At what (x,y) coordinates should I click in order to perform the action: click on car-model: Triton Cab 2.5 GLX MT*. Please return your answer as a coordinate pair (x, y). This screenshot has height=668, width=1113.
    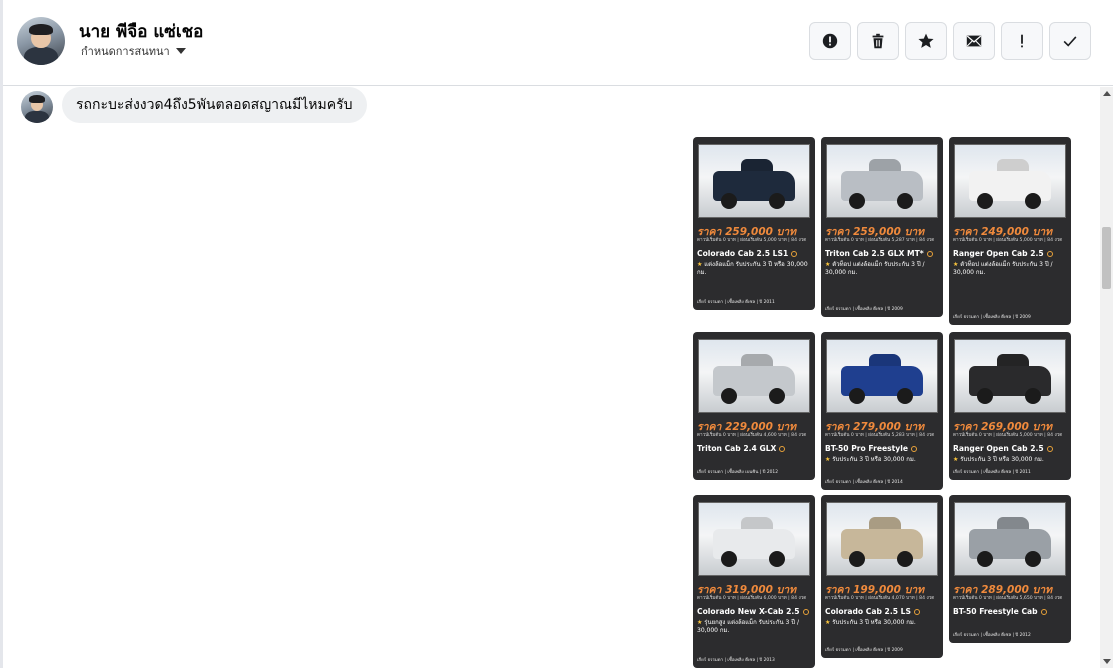
    Looking at the image, I should click on (879, 253).